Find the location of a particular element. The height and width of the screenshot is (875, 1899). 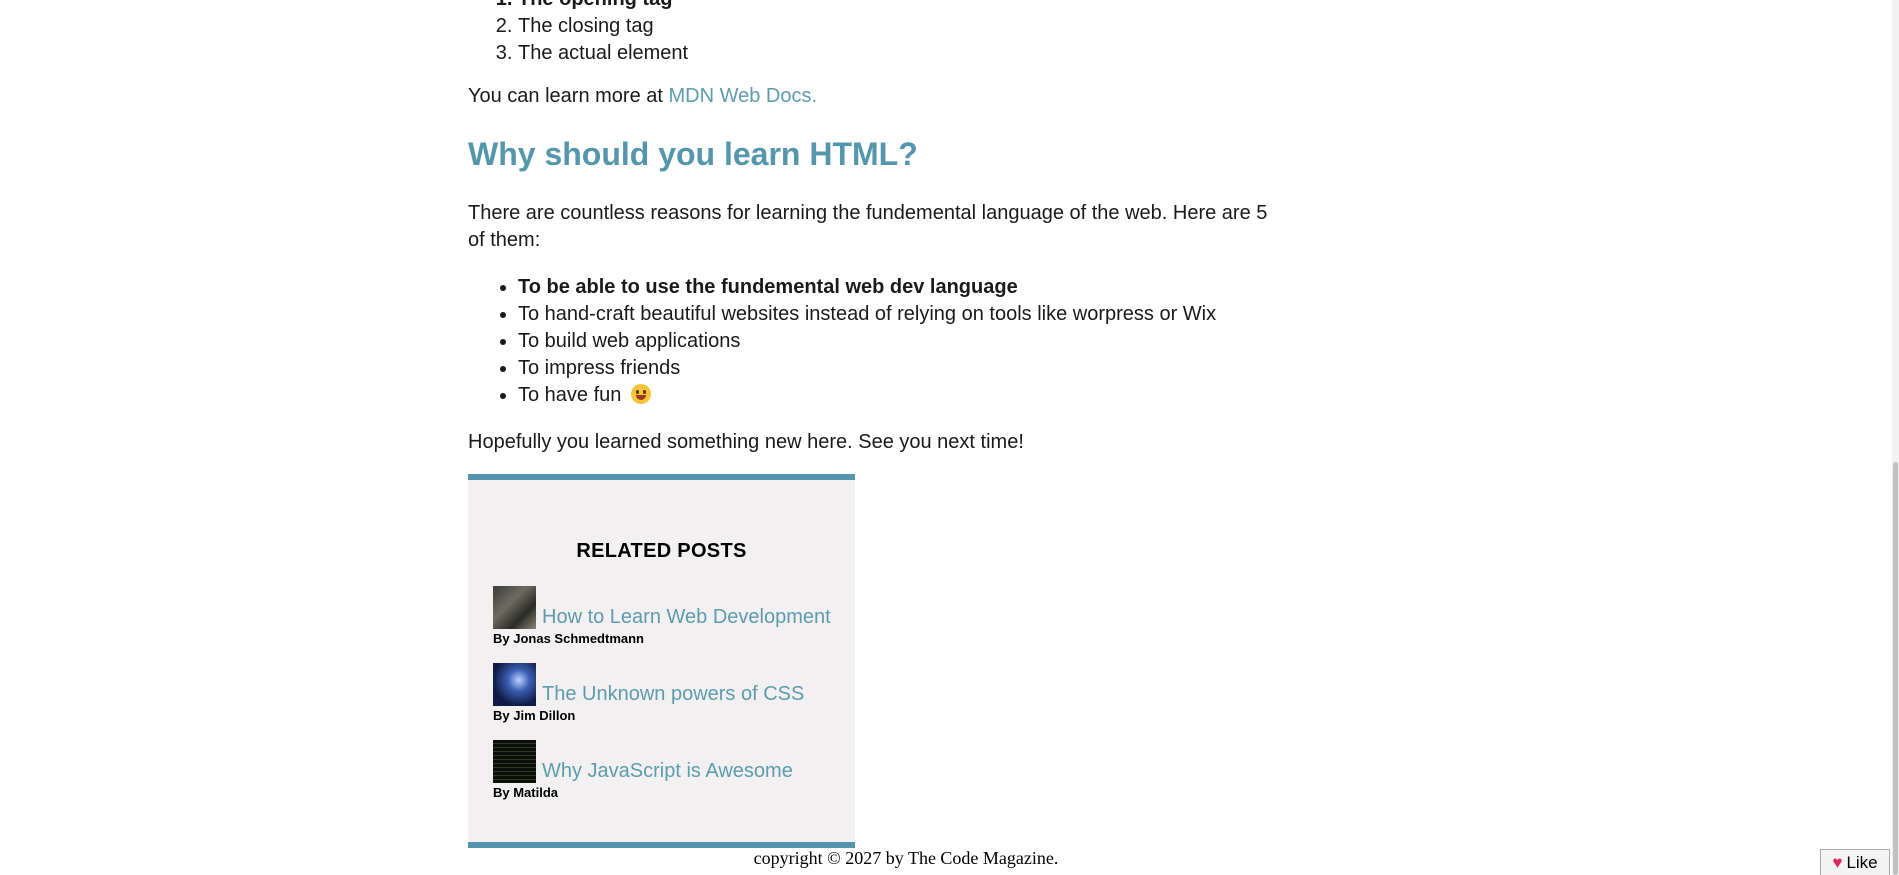

list-item: The closing tag is located at coordinates (603, 26).